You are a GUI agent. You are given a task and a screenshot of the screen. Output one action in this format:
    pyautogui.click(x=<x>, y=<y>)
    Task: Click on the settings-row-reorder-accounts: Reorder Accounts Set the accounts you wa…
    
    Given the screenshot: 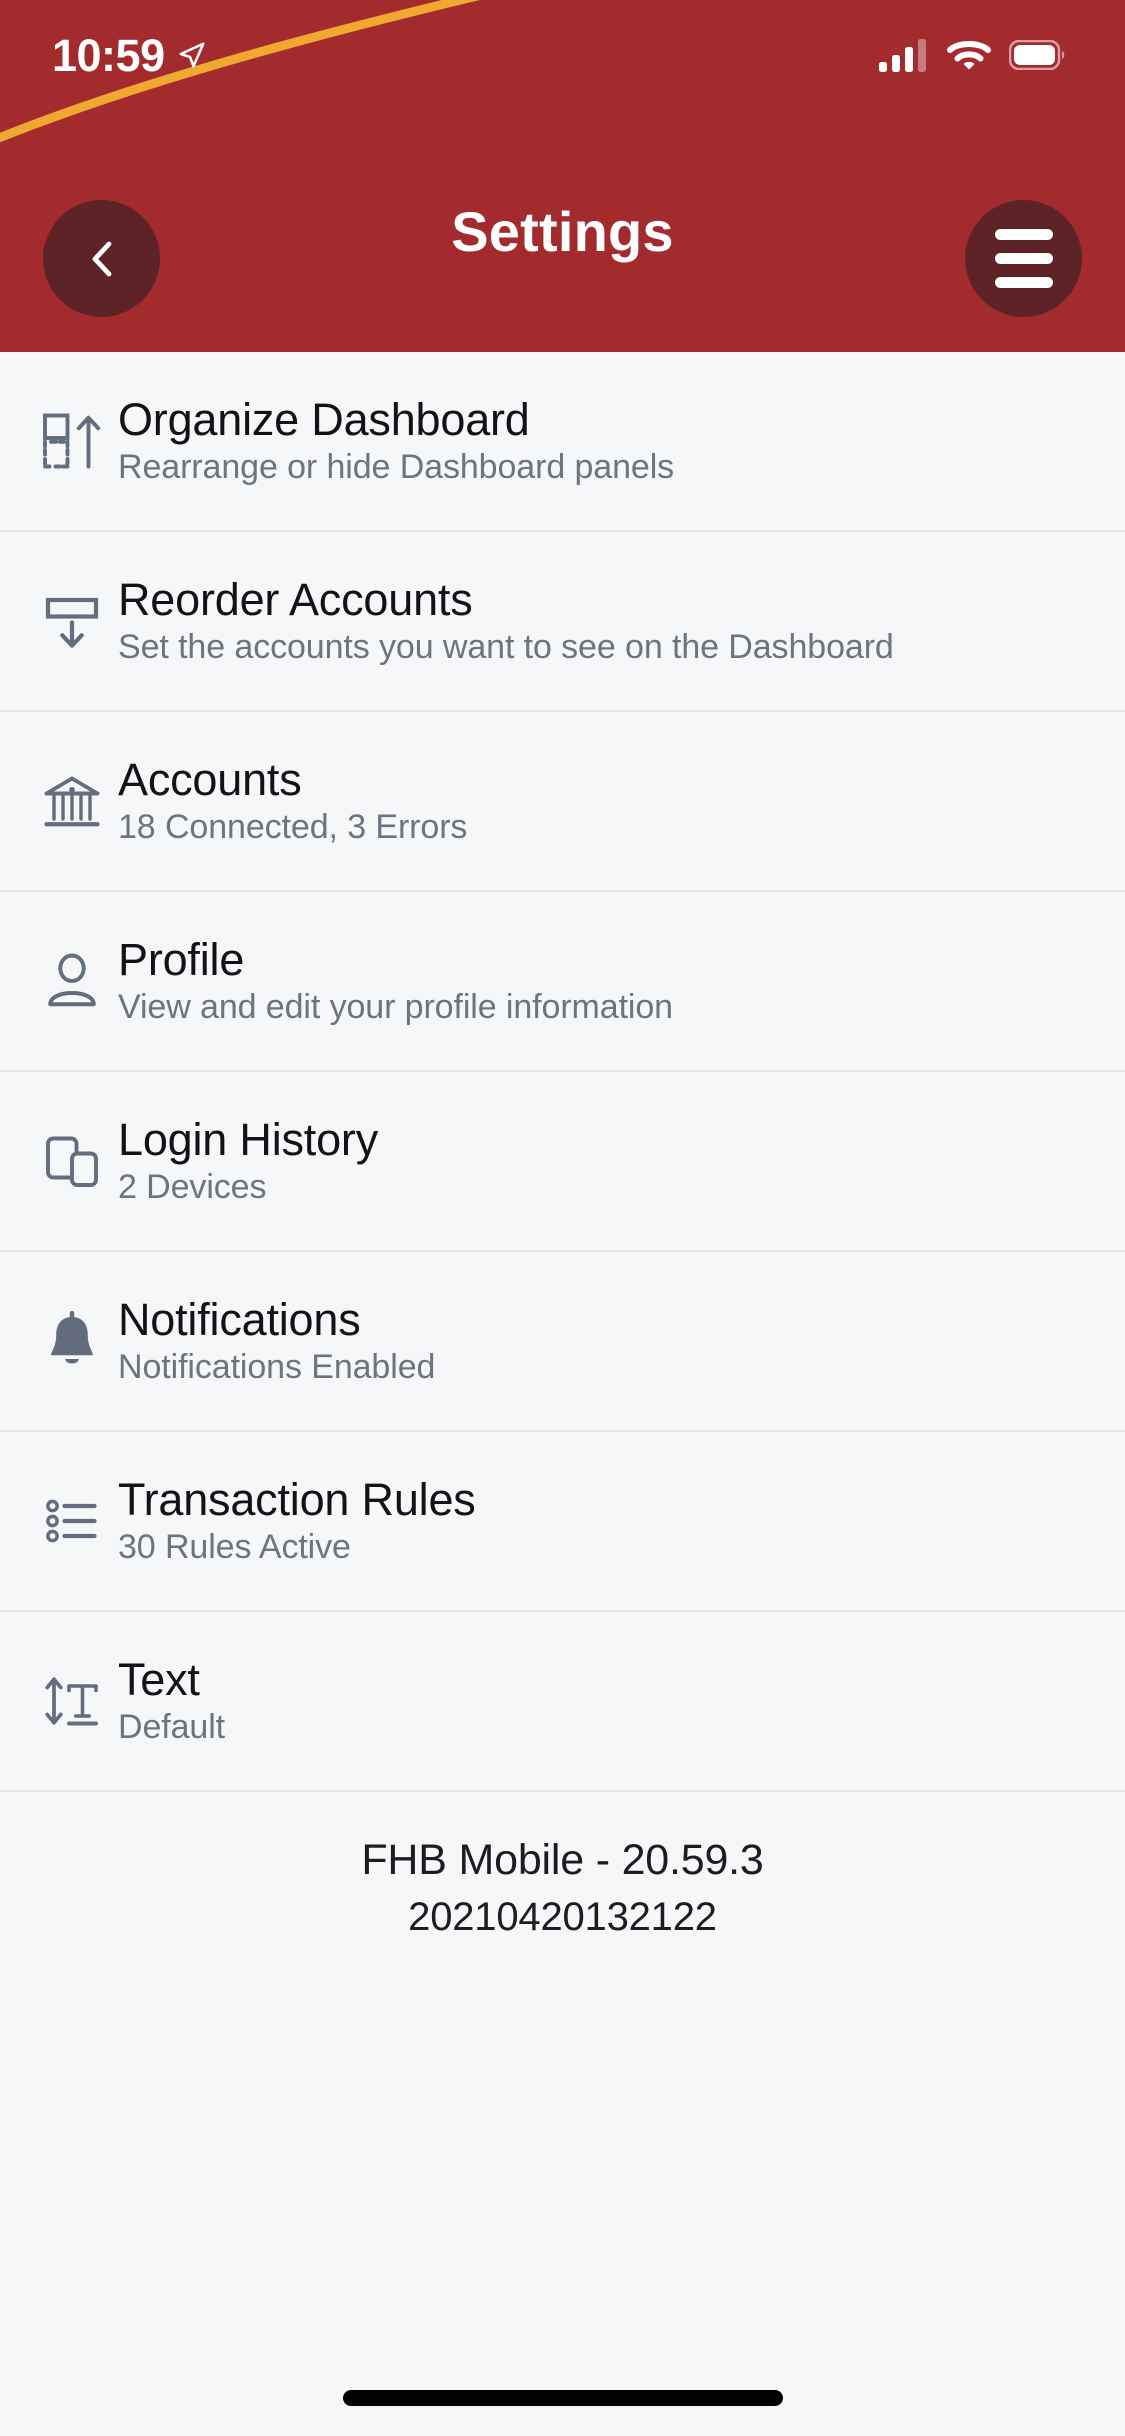 What is the action you would take?
    pyautogui.click(x=562, y=622)
    